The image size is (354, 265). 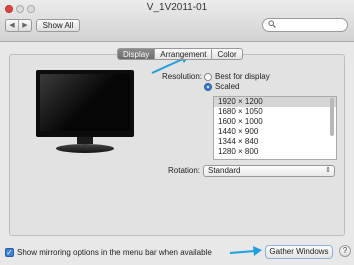 I want to click on rotation-select: Standard ⇕, so click(x=269, y=171).